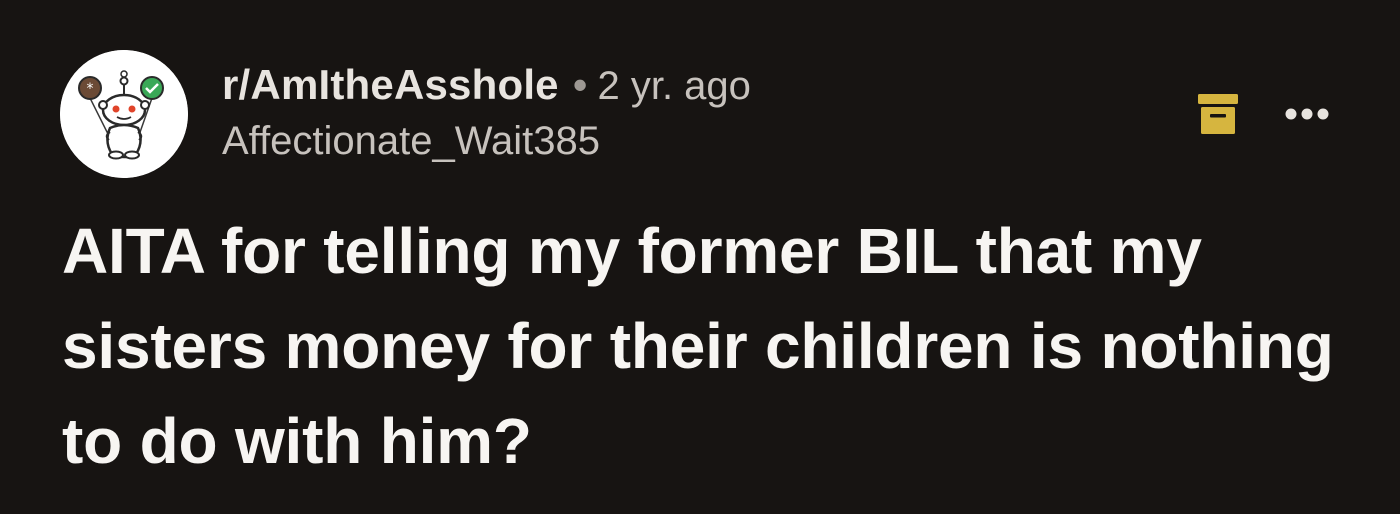 The image size is (1400, 514). I want to click on archive-box-icon, so click(1218, 114).